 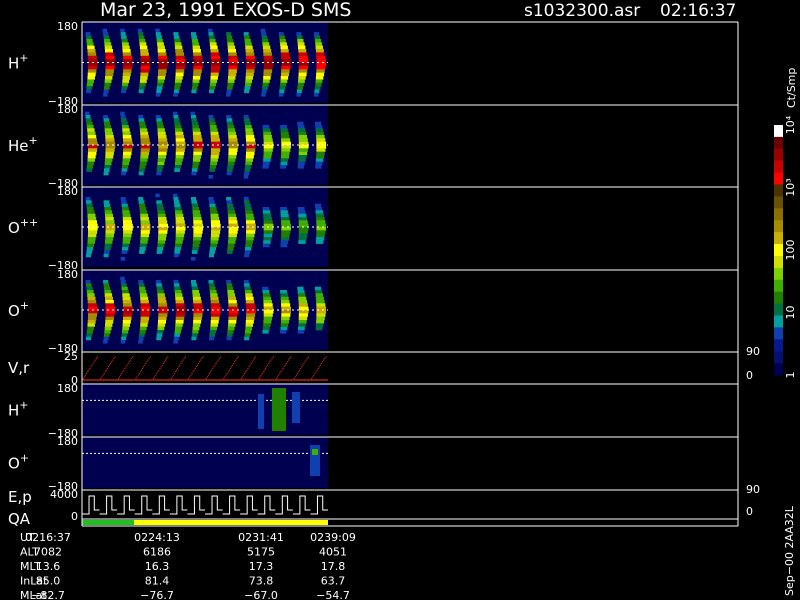 What do you see at coordinates (157, 552) in the screenshot?
I see `footer-value: 6186` at bounding box center [157, 552].